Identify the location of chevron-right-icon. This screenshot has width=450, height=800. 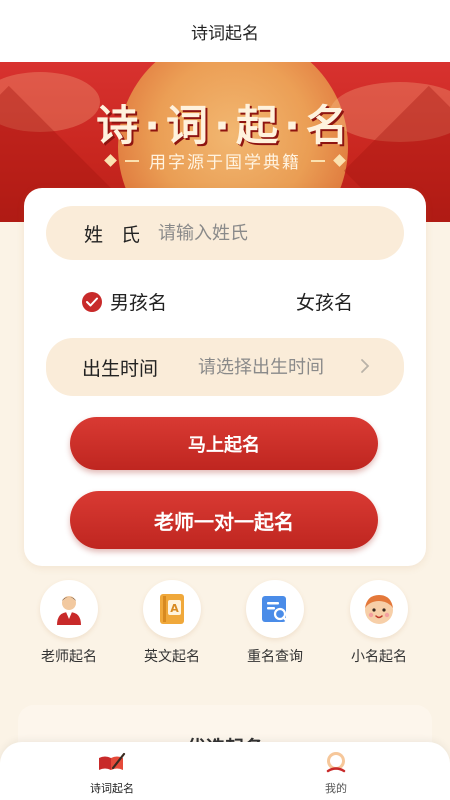
(365, 368).